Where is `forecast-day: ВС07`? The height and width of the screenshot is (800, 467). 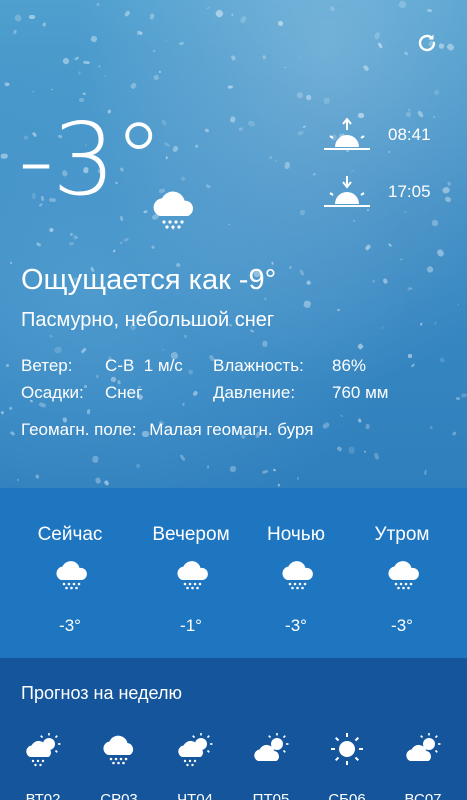
forecast-day: ВС07 is located at coordinates (423, 729).